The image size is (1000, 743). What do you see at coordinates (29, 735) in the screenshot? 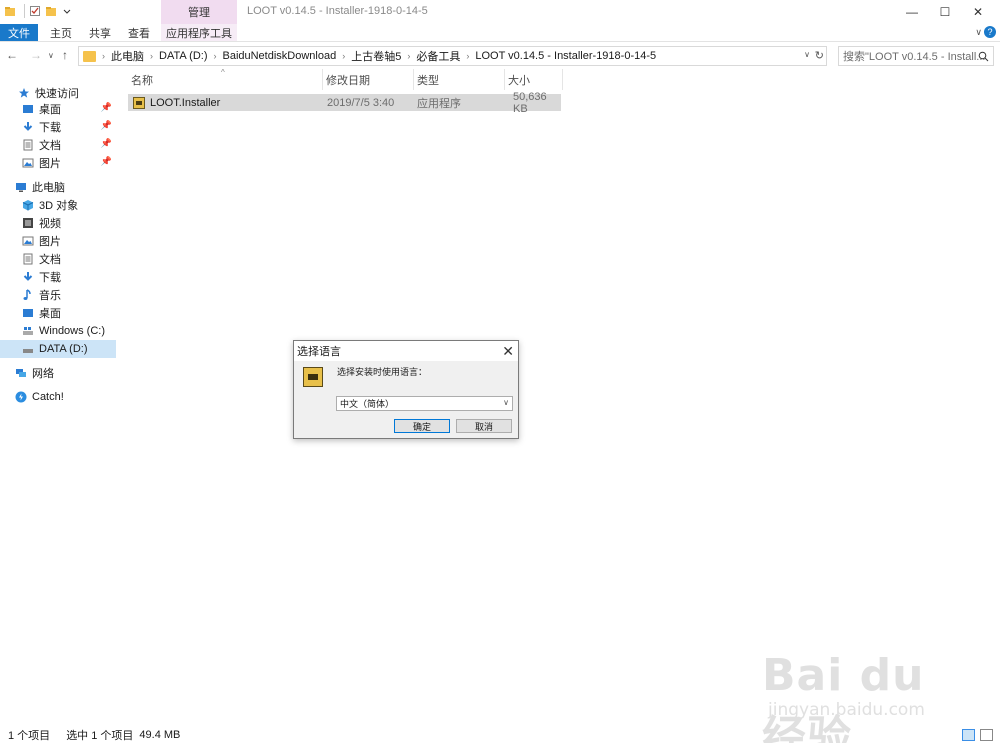
I see `item-count: 1 个项目` at bounding box center [29, 735].